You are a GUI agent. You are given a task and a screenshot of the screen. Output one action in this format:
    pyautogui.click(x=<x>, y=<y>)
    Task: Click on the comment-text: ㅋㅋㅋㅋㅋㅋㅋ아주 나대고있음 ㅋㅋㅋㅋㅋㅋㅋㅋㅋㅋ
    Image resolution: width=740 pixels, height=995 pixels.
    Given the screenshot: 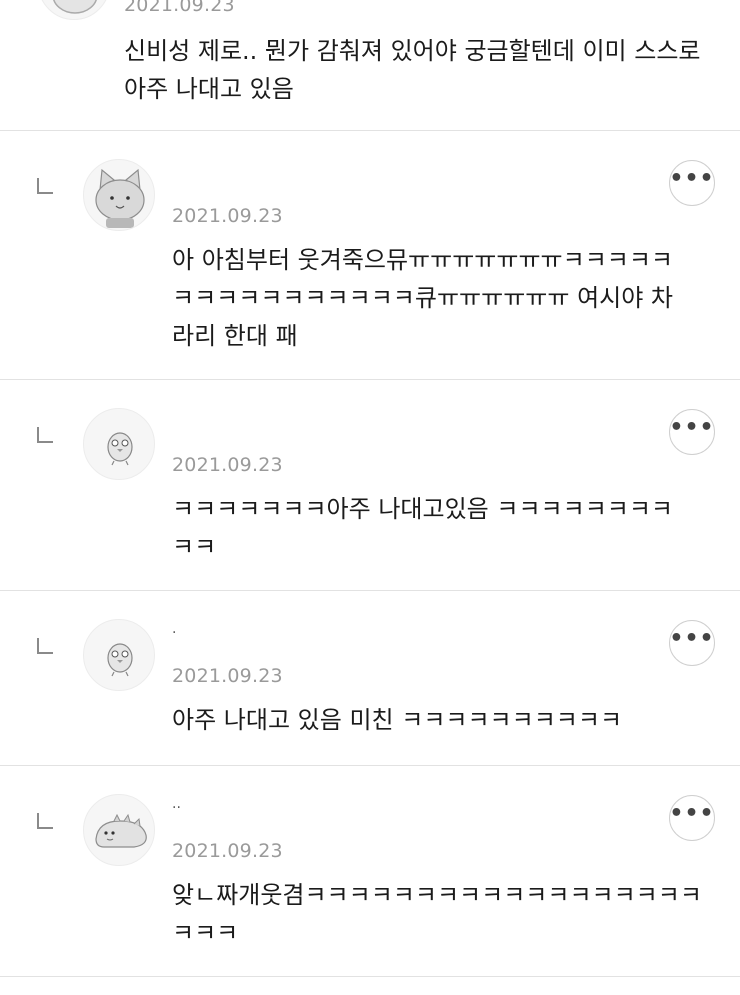 What is the action you would take?
    pyautogui.click(x=423, y=528)
    